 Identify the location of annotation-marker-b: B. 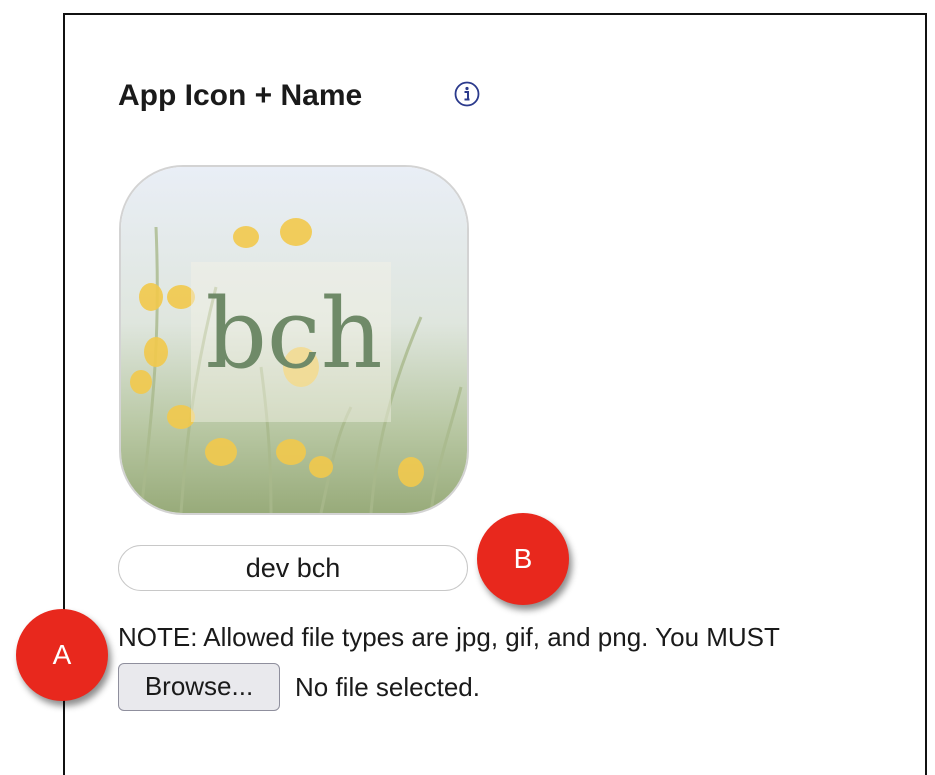
(523, 559).